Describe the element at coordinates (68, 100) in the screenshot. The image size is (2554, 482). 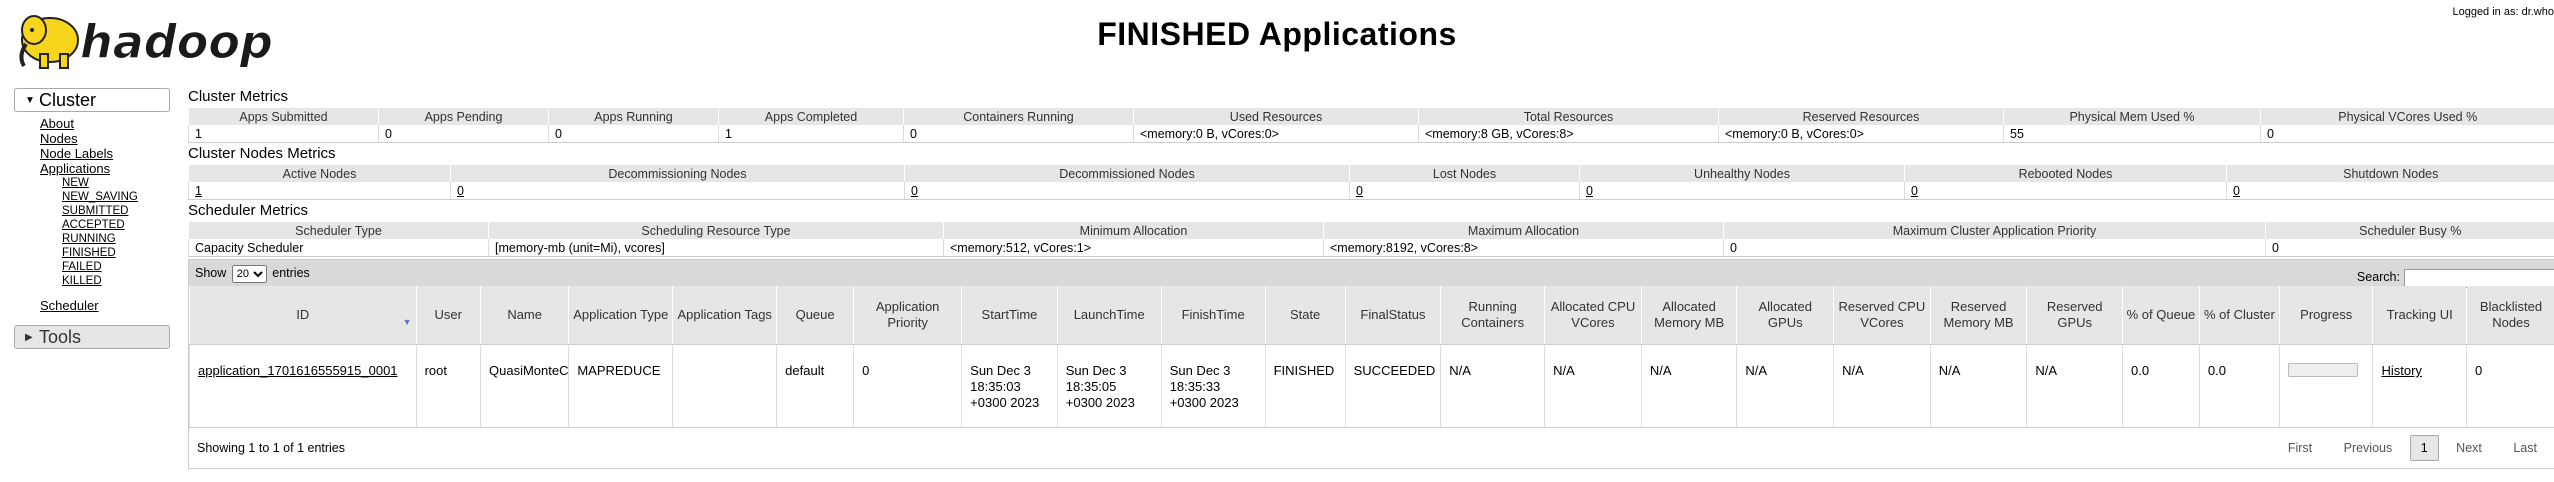
I see `cluster-label: Cluster` at that location.